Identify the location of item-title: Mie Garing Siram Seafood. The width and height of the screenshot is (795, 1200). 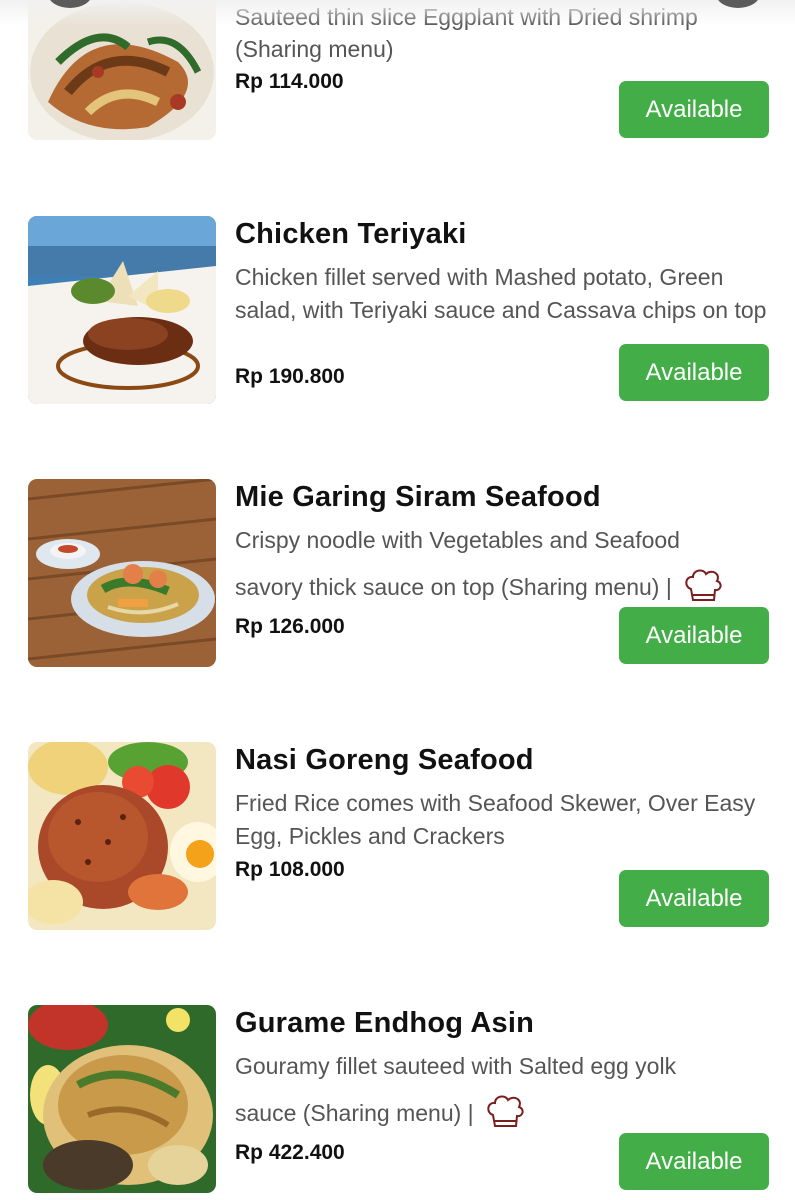
(418, 497).